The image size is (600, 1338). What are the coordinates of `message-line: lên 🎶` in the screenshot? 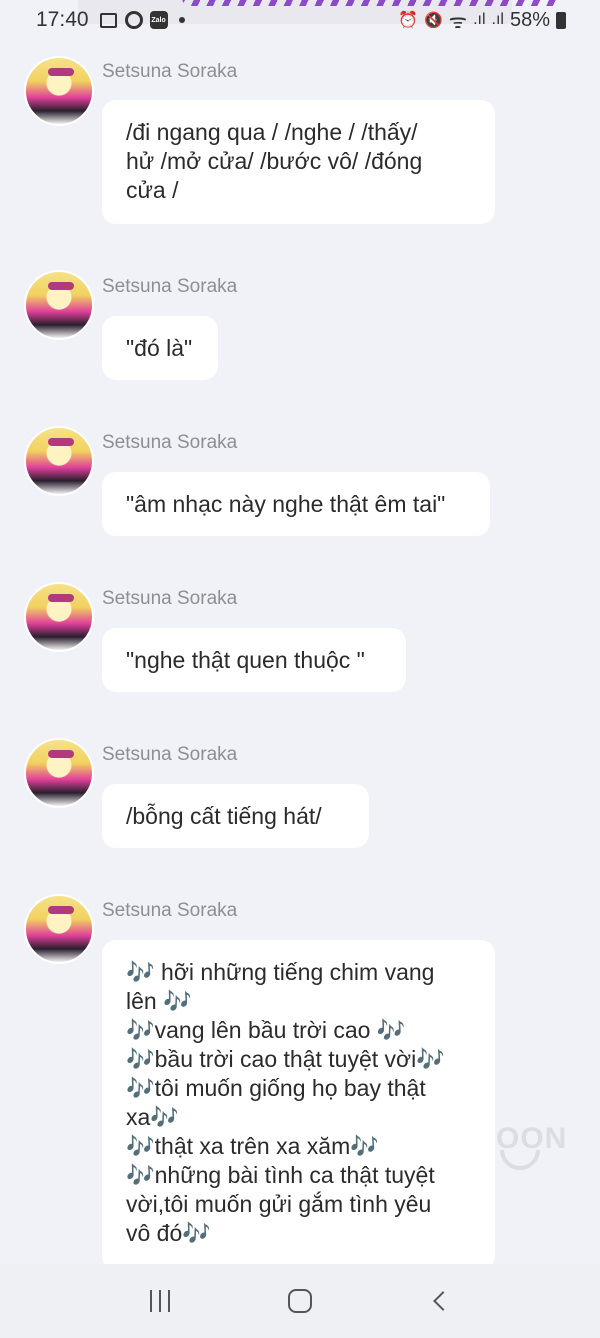 It's located at (159, 1001).